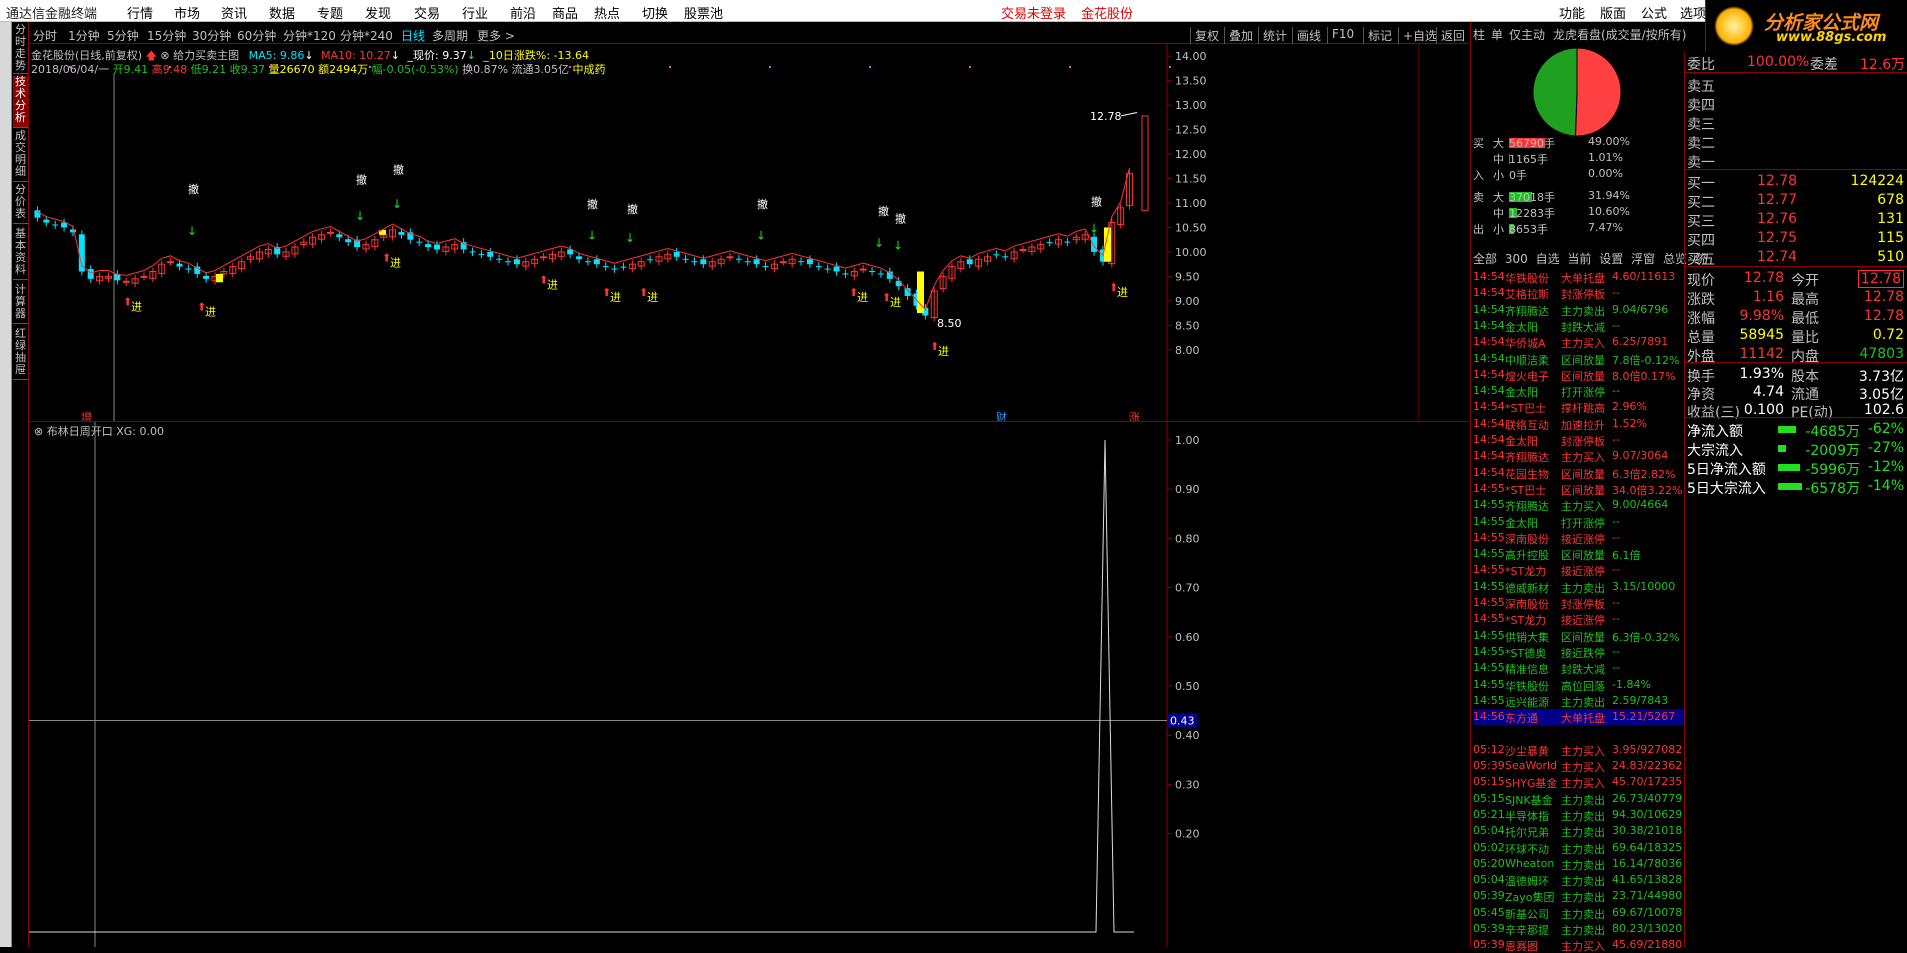 The width and height of the screenshot is (1907, 953). Describe the element at coordinates (1107, 12) in the screenshot. I see `current-stock: 金花股份` at that location.